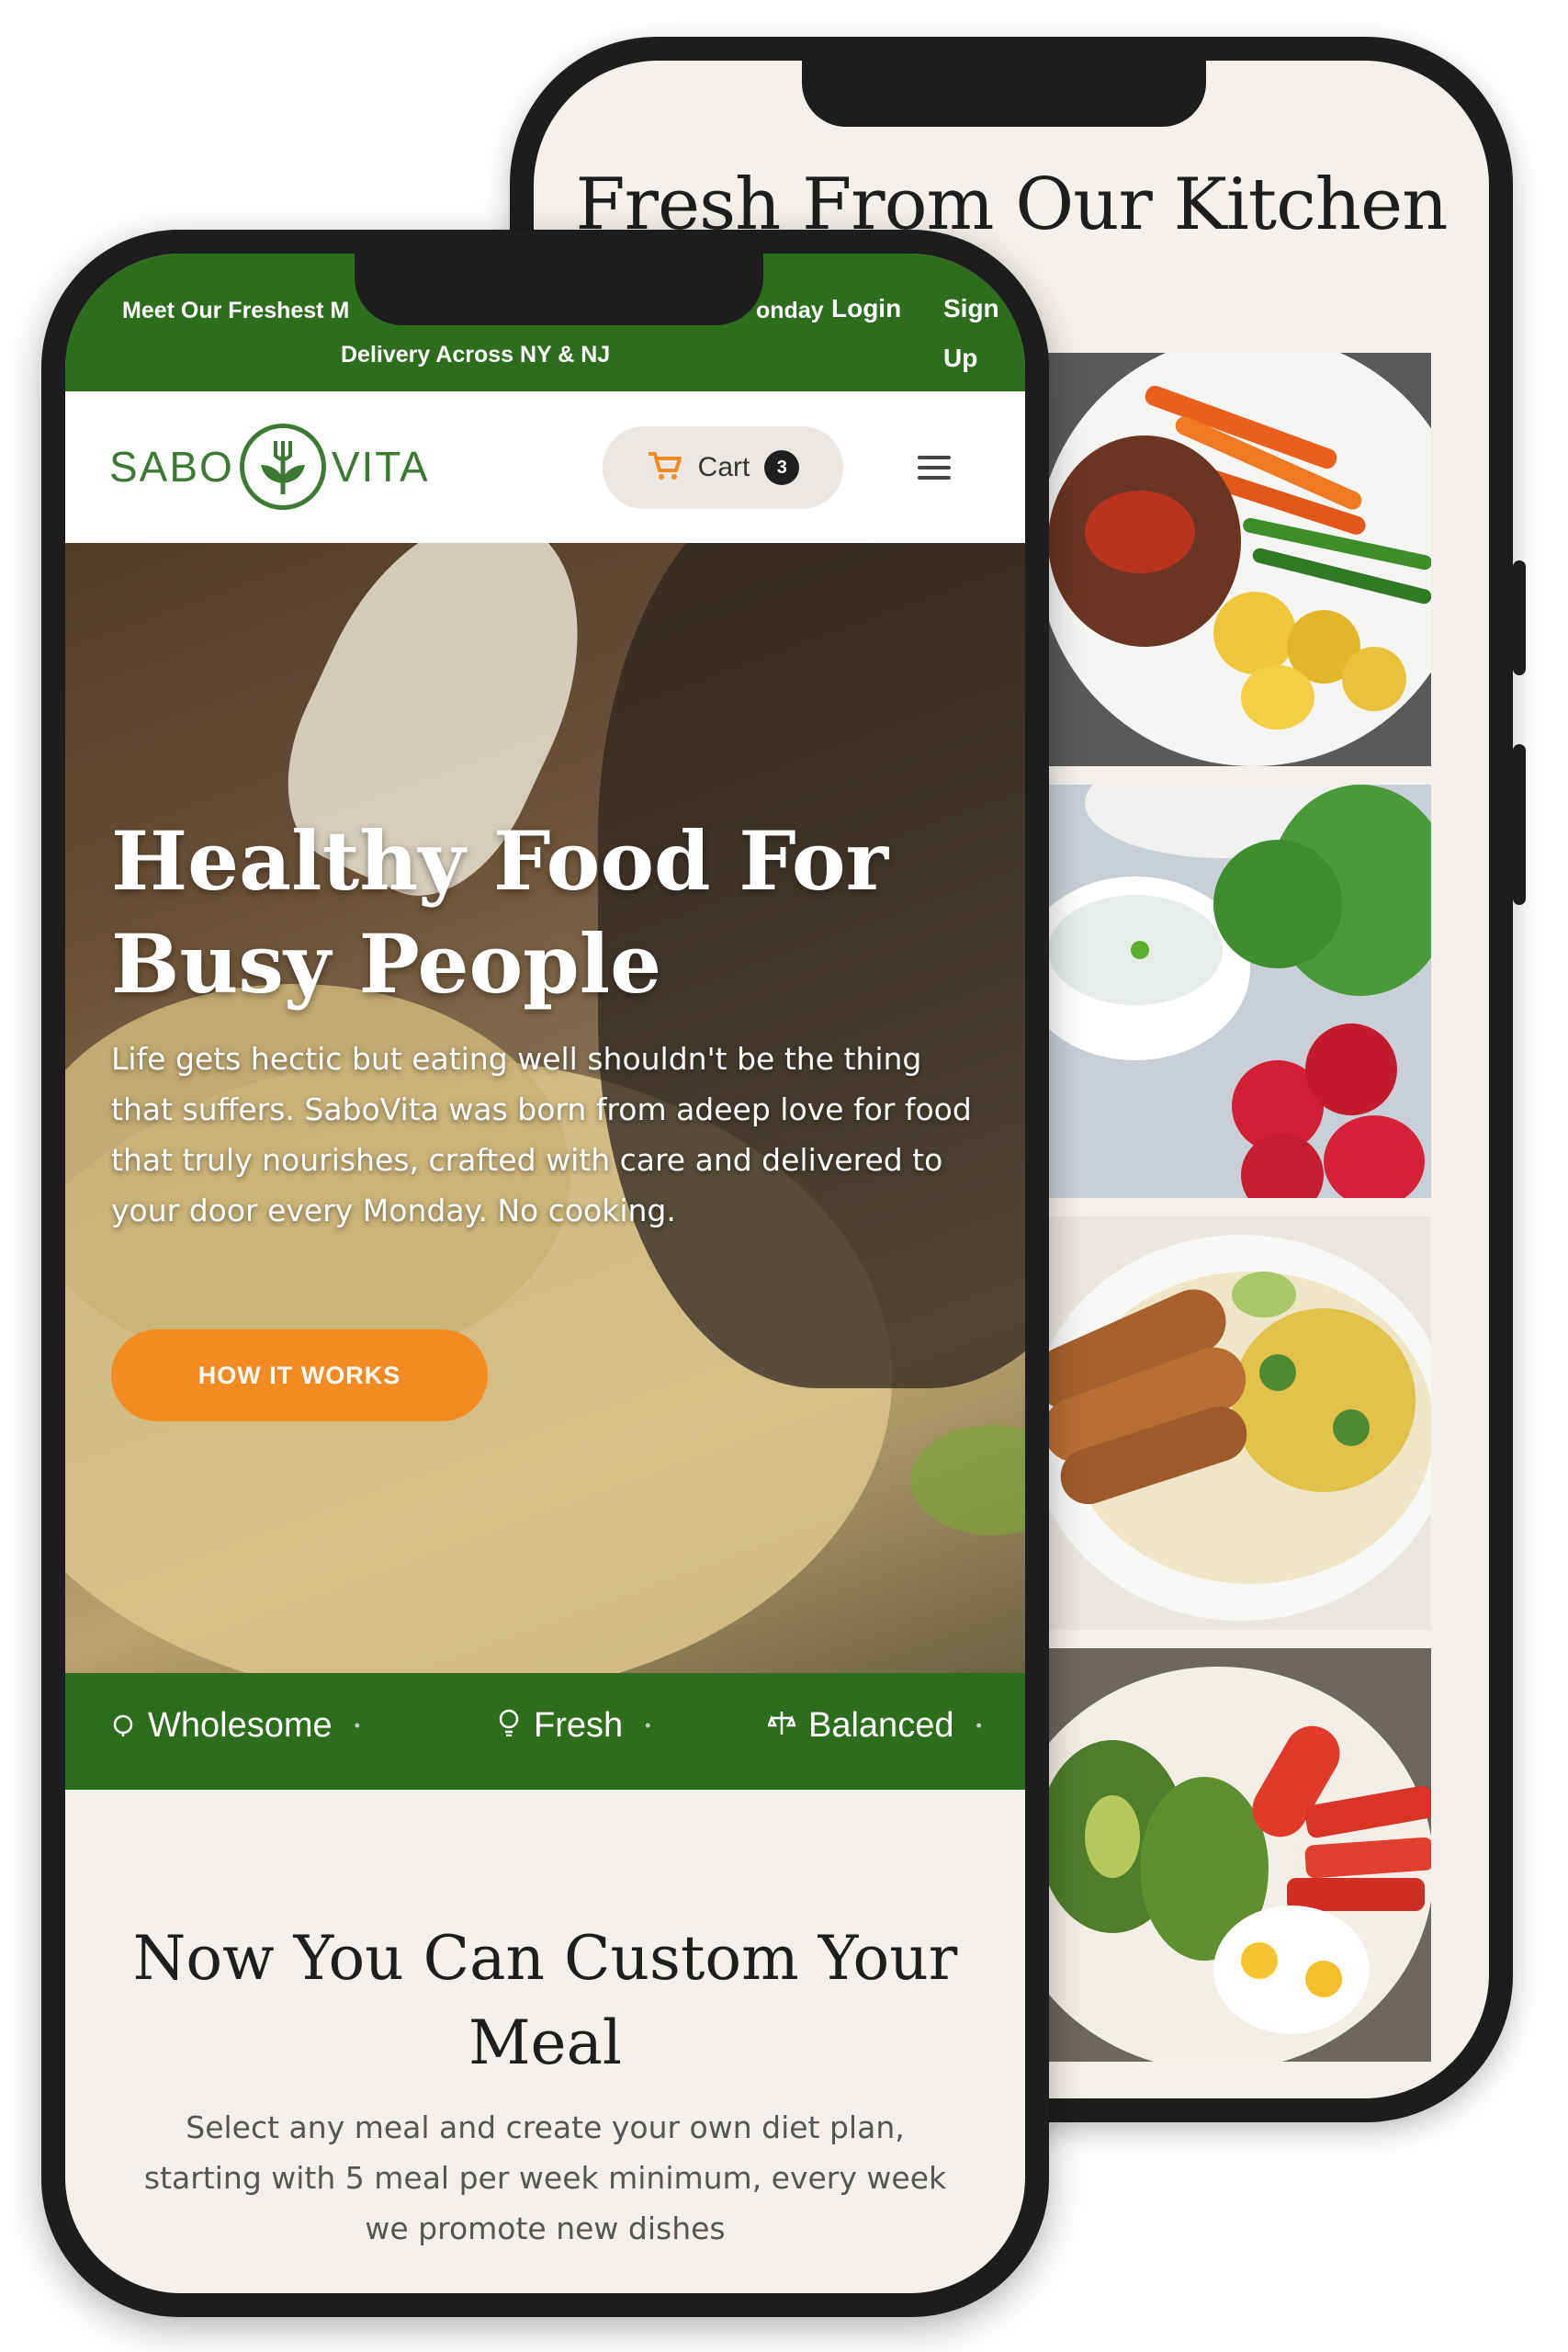  Describe the element at coordinates (1231, 1423) in the screenshot. I see `food-image-chicken-corn` at that location.